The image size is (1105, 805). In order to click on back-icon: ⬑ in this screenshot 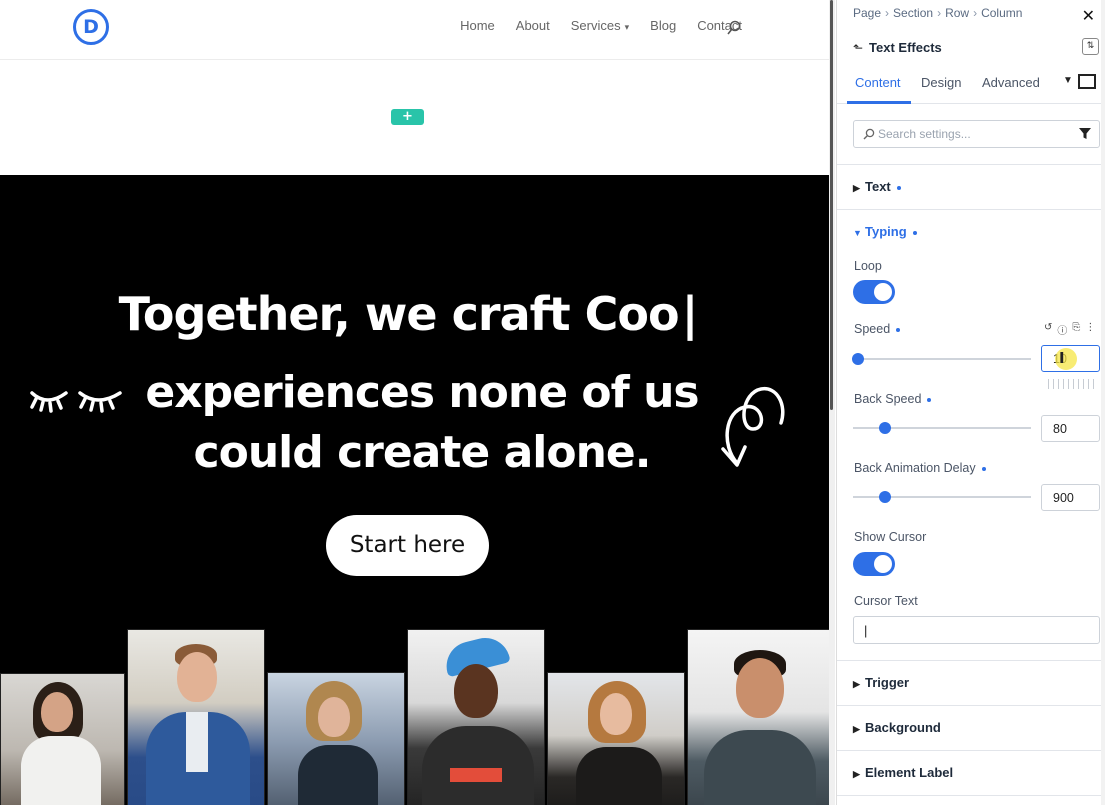, I will do `click(858, 48)`.